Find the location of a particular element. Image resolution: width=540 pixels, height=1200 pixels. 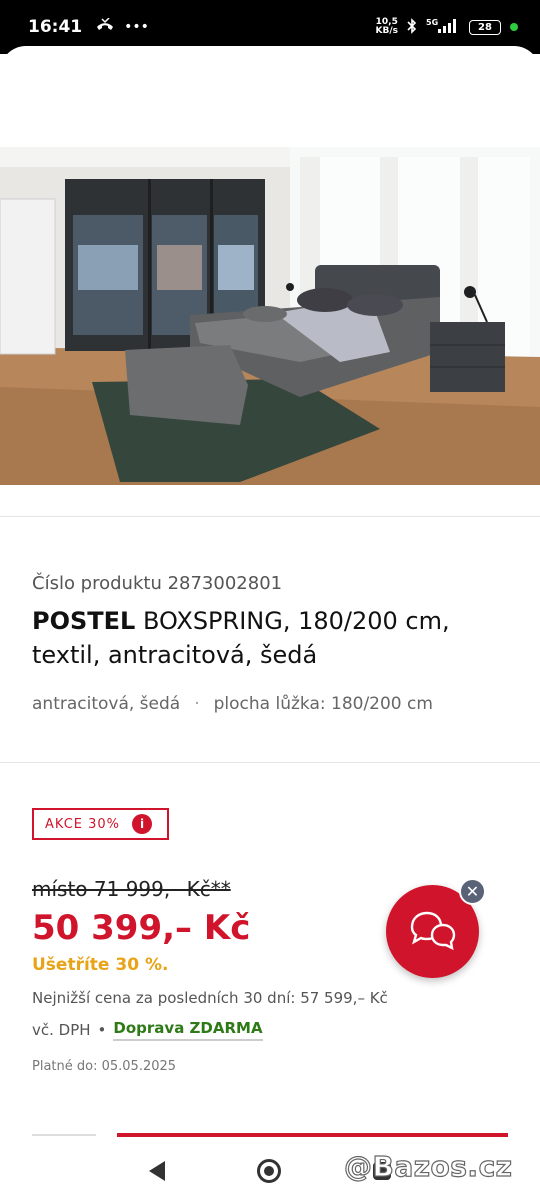

savings-text: Ušetříte 30 %. is located at coordinates (100, 965).